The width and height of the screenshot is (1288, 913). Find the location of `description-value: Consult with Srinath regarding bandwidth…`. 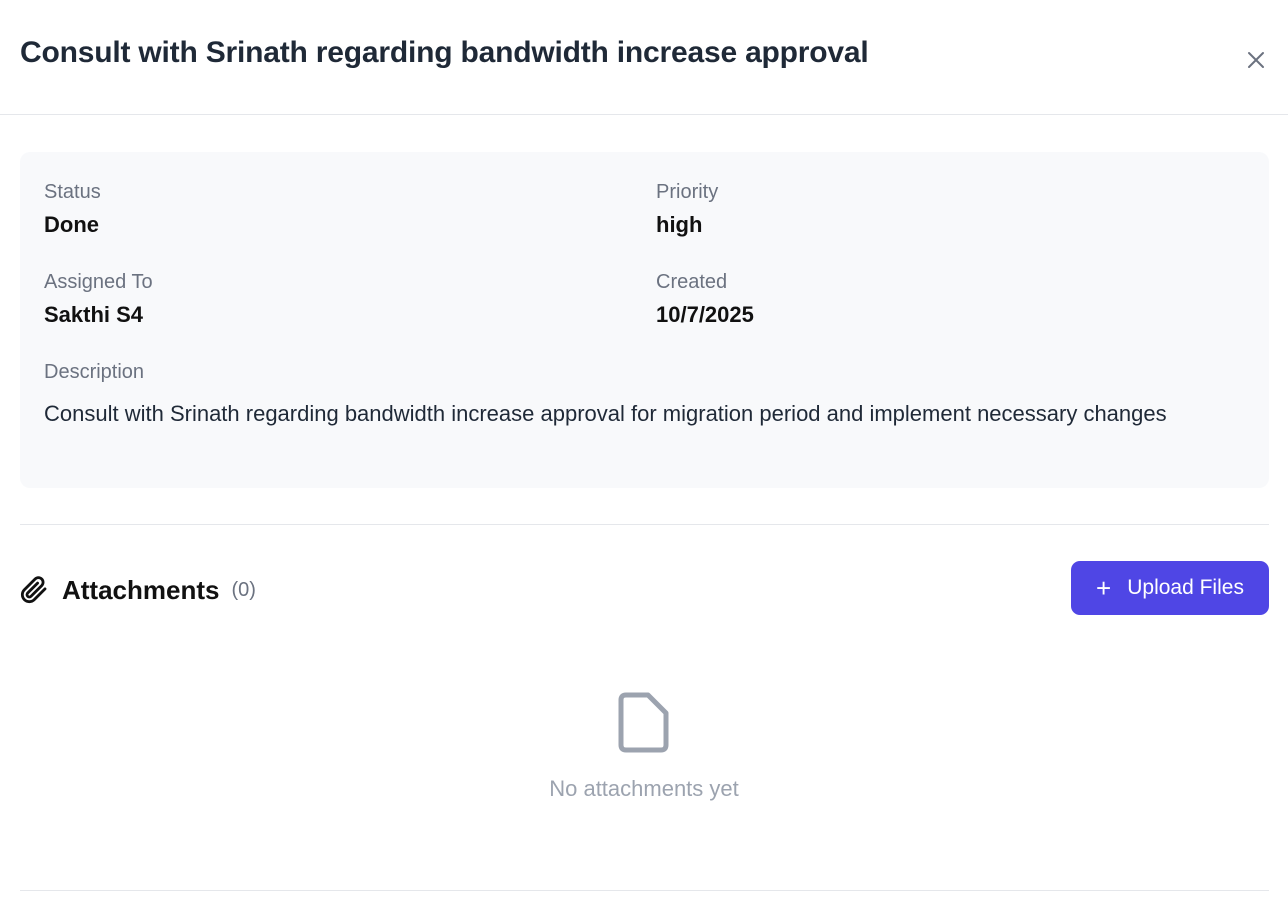

description-value: Consult with Srinath regarding bandwidth… is located at coordinates (605, 413).